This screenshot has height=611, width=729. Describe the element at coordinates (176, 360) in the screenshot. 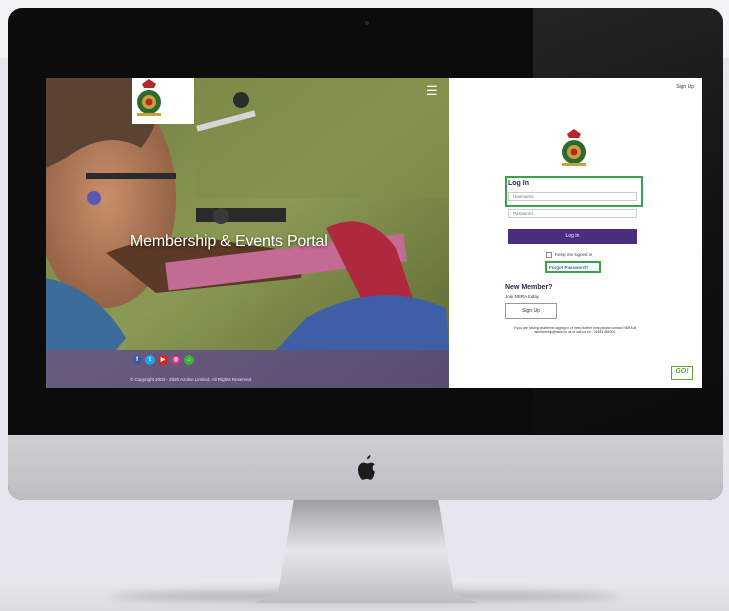

I see `instagram-icon: ◎` at that location.